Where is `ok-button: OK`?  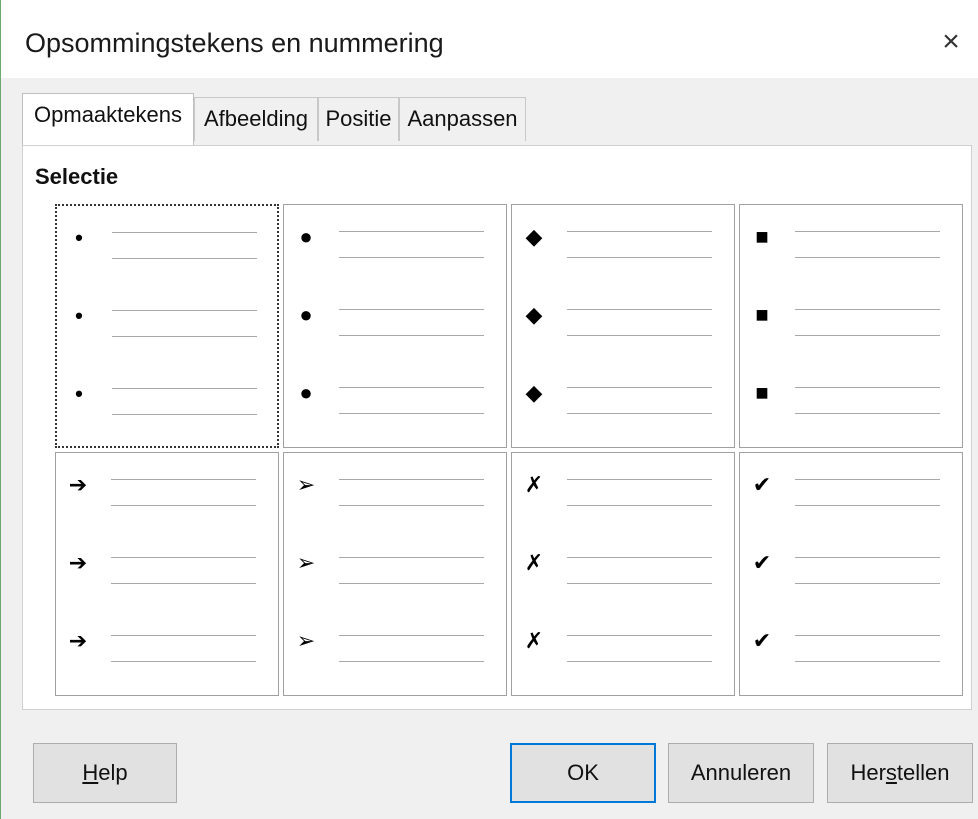 ok-button: OK is located at coordinates (583, 773).